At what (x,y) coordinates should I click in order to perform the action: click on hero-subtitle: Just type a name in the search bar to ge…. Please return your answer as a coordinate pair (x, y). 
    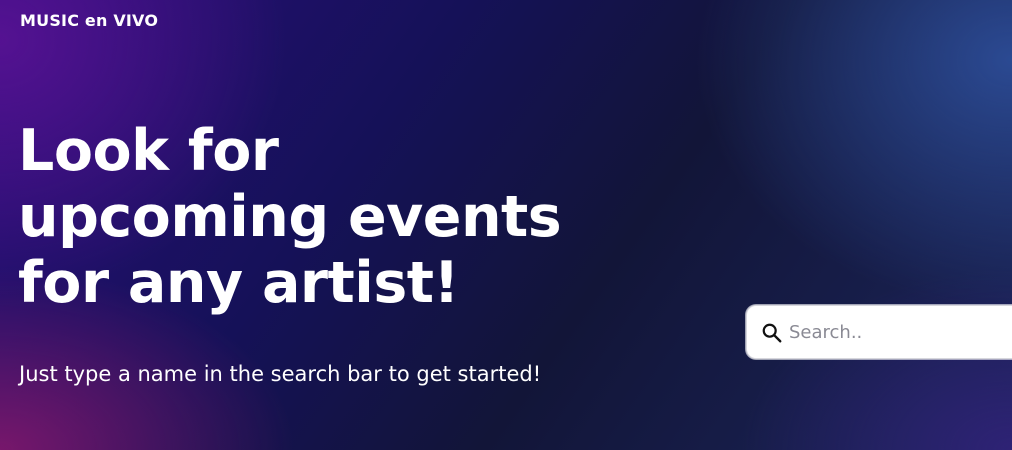
    Looking at the image, I should click on (280, 374).